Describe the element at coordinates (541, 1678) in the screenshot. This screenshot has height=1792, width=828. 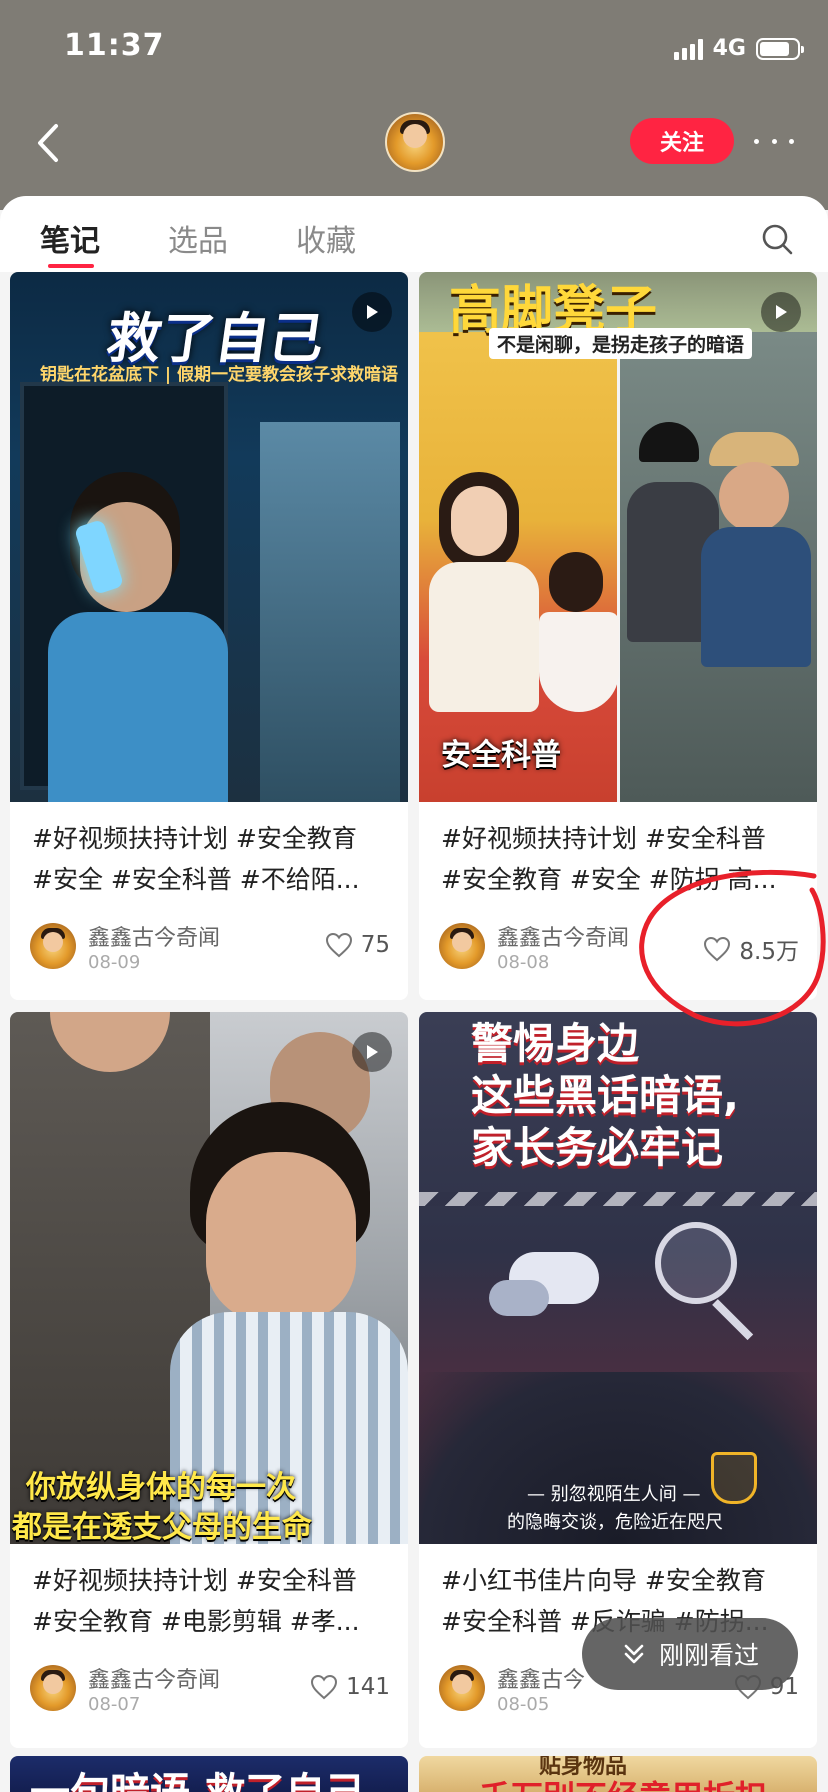
I see `author-name: 鑫鑫古今` at that location.